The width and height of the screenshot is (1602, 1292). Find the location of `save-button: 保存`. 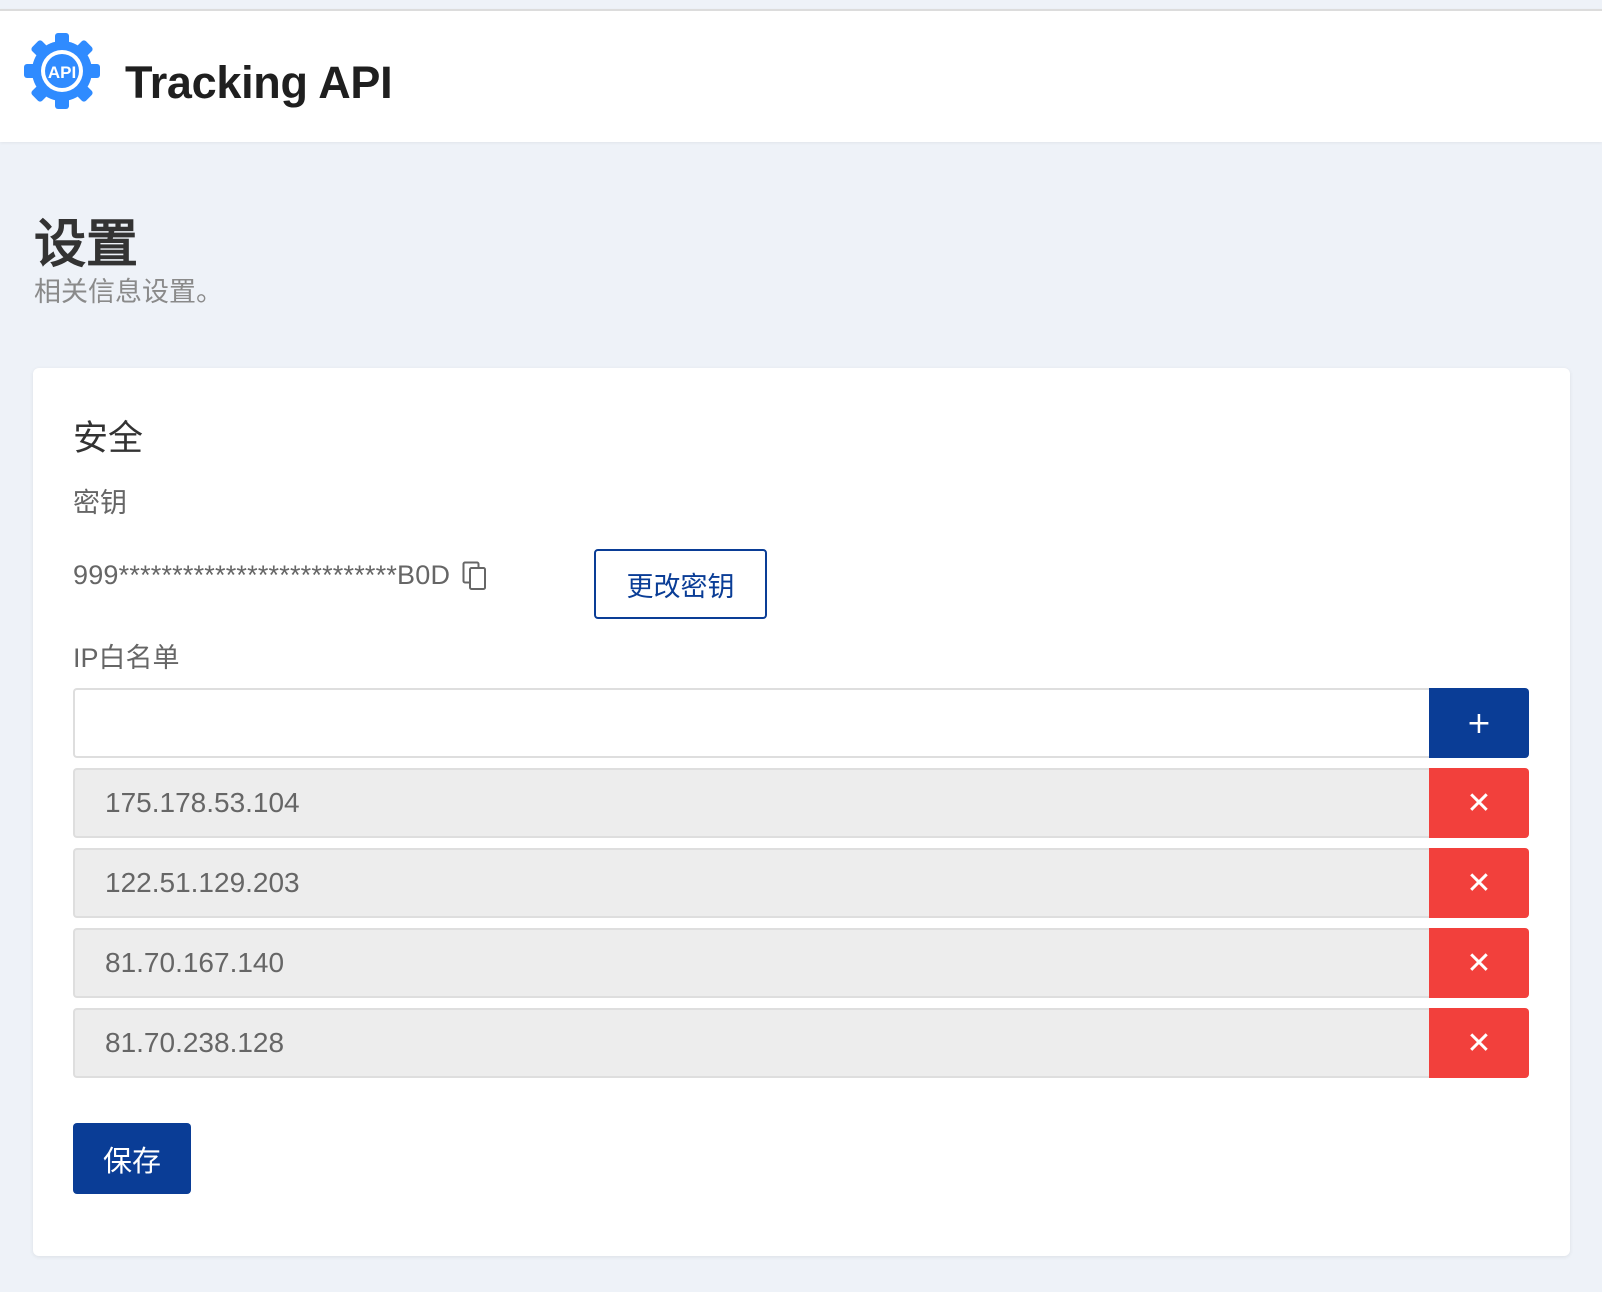

save-button: 保存 is located at coordinates (132, 1158).